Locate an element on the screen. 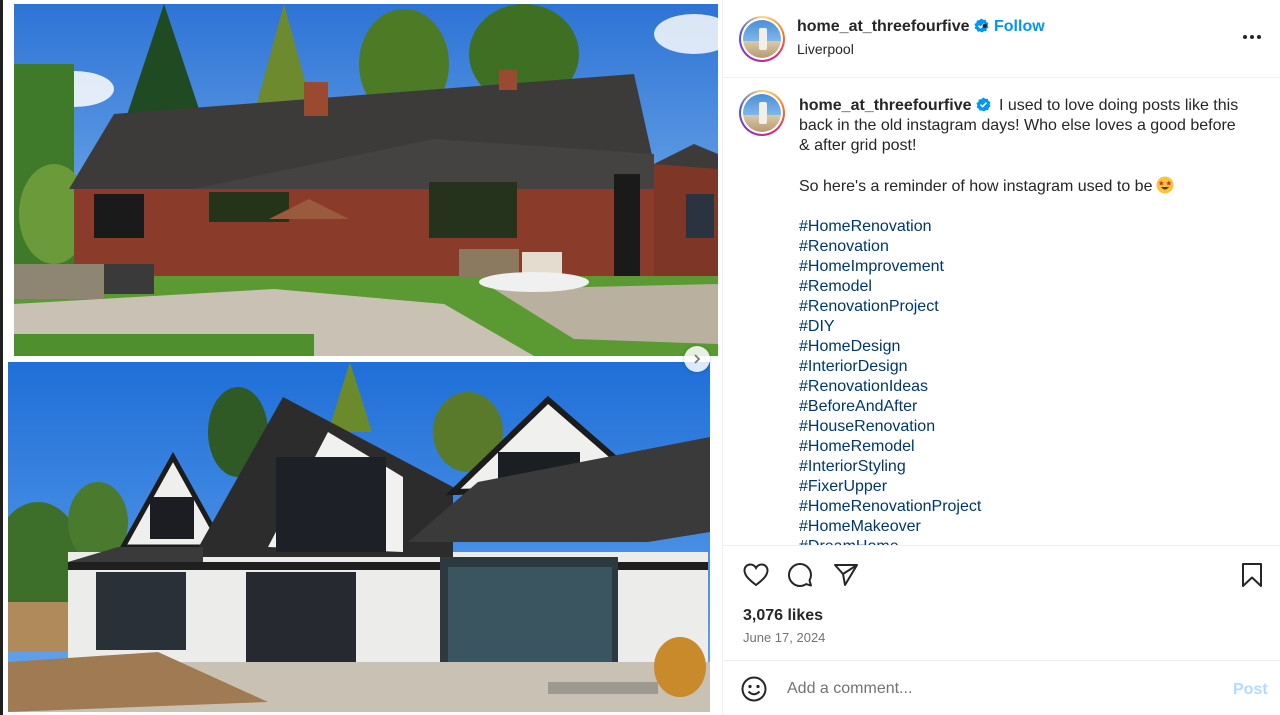 The width and height of the screenshot is (1280, 715). save-button is located at coordinates (1252, 575).